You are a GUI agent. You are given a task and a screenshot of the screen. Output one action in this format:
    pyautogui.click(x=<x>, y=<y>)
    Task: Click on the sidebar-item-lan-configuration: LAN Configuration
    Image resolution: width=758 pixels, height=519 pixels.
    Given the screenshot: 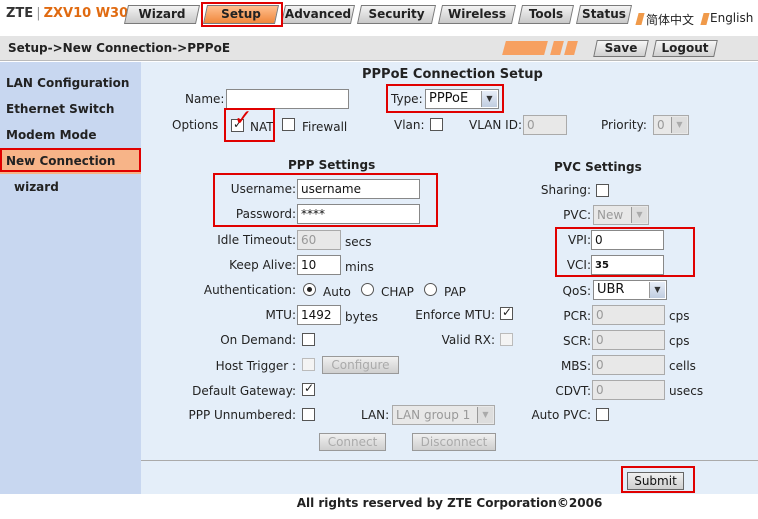 What is the action you would take?
    pyautogui.click(x=70, y=83)
    